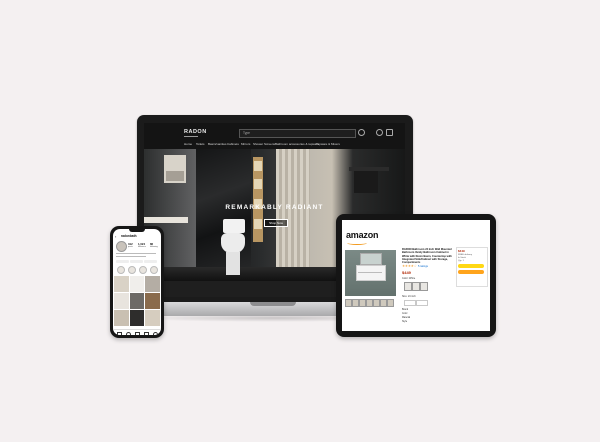 The width and height of the screenshot is (600, 442). I want to click on nav-item-basins: Basin/vanities, so click(217, 144).